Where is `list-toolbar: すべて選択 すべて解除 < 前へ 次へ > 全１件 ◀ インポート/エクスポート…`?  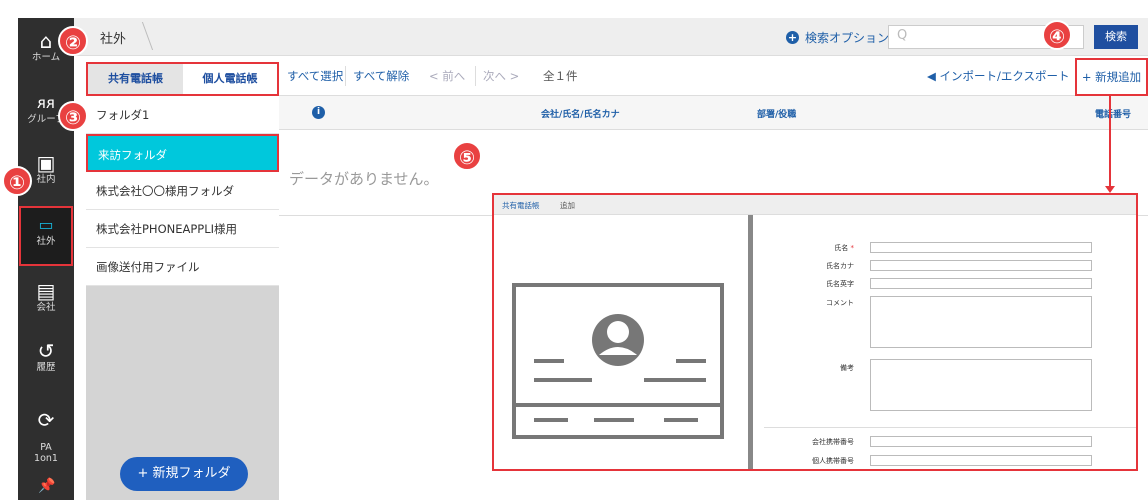 list-toolbar: すべて選択 すべて解除 < 前へ 次へ > 全１件 ◀ インポート/エクスポート… is located at coordinates (713, 76).